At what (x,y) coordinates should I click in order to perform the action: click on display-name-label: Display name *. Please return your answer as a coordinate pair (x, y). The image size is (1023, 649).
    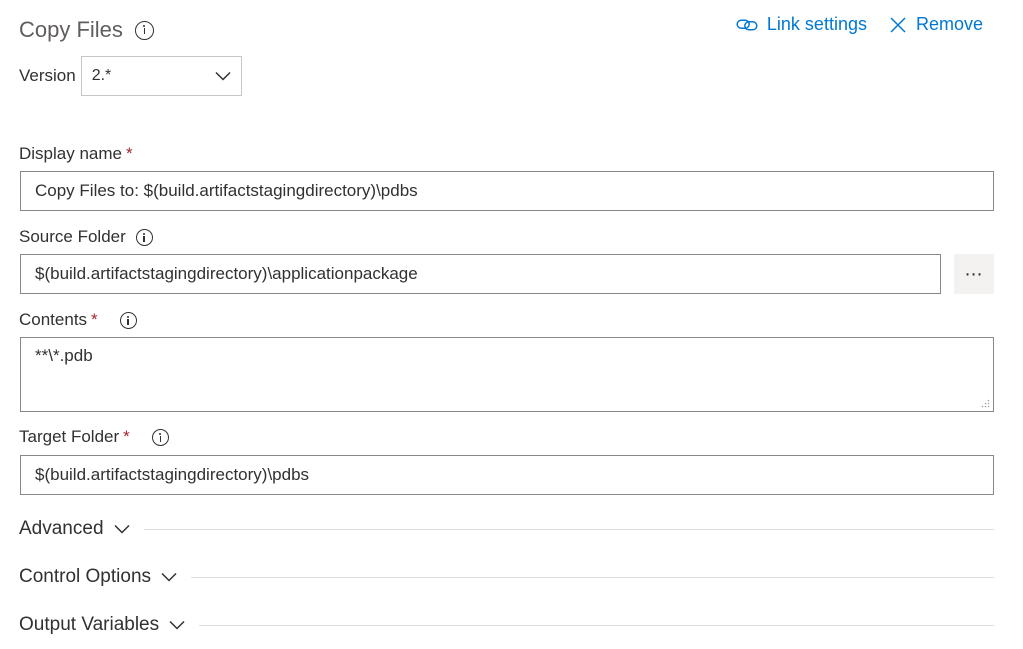
    Looking at the image, I should click on (76, 154).